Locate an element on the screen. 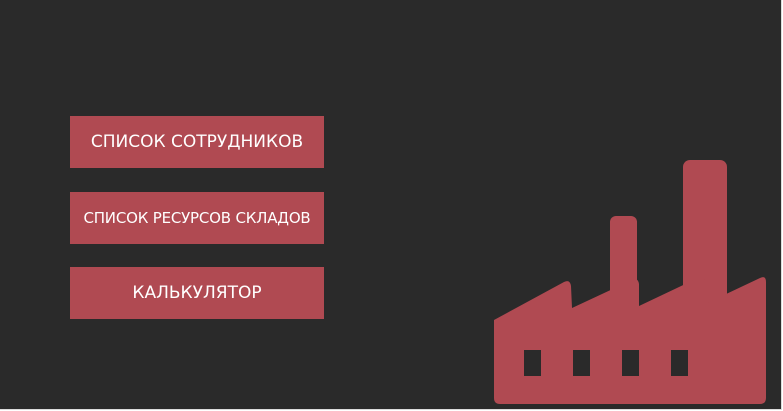 The image size is (783, 411). employees-list-button: СПИСОК СОТРУДНИКОВ is located at coordinates (197, 142).